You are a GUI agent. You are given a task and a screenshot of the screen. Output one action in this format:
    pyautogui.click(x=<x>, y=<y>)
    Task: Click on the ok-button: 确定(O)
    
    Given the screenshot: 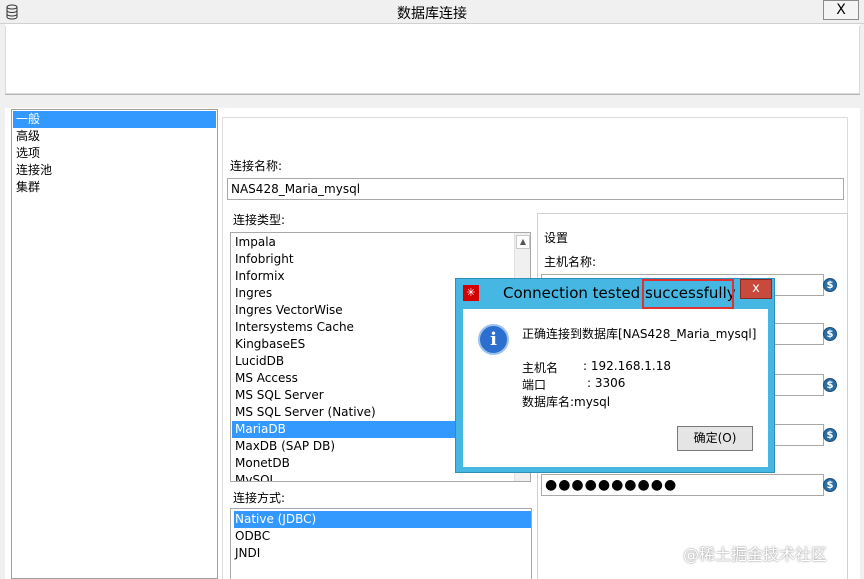 What is the action you would take?
    pyautogui.click(x=715, y=438)
    